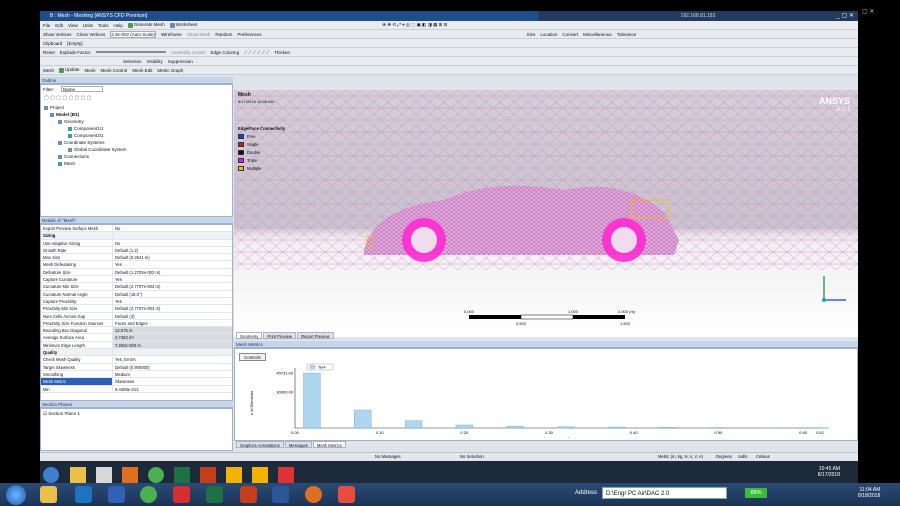 Image resolution: width=900 pixels, height=506 pixels. Describe the element at coordinates (315, 335) in the screenshot. I see `tab-report-preview: Report Preview` at that location.